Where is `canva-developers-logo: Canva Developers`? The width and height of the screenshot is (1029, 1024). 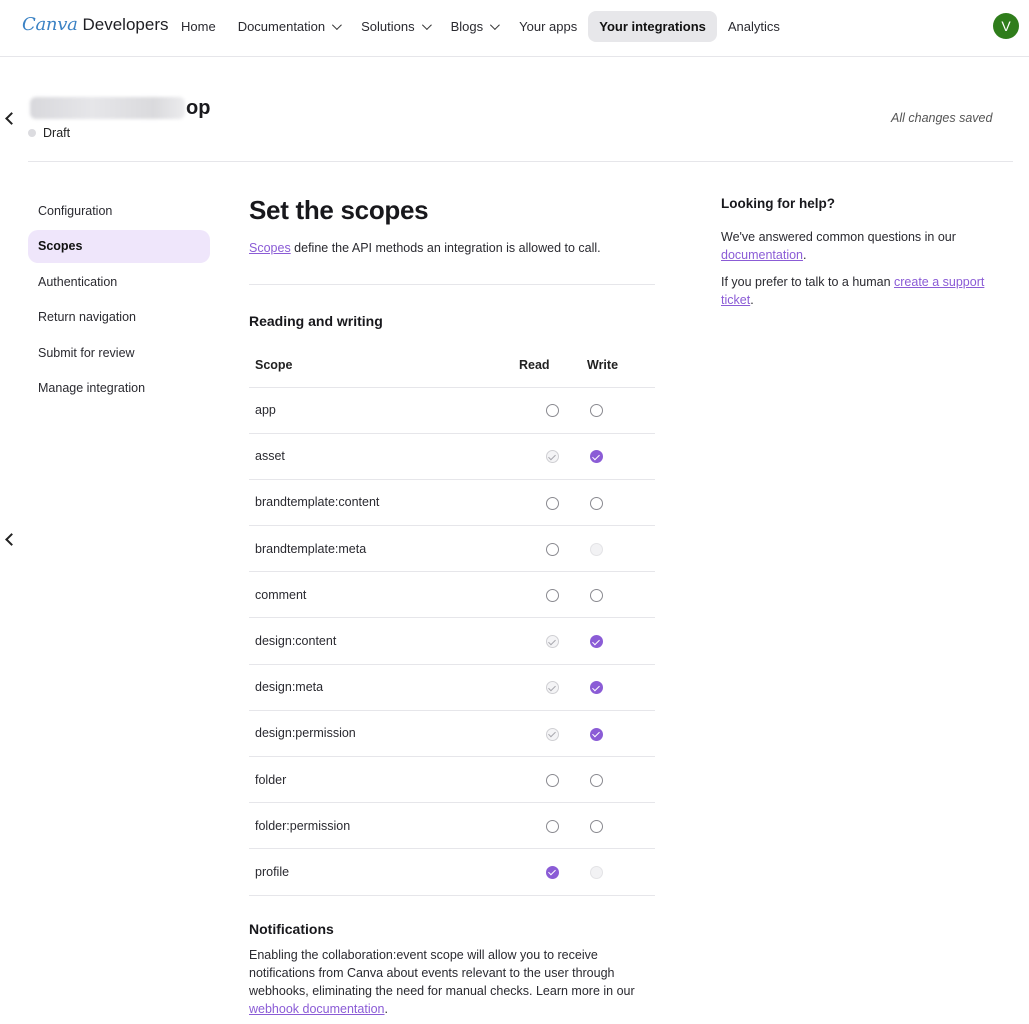
canva-developers-logo: Canva Developers is located at coordinates (95, 24).